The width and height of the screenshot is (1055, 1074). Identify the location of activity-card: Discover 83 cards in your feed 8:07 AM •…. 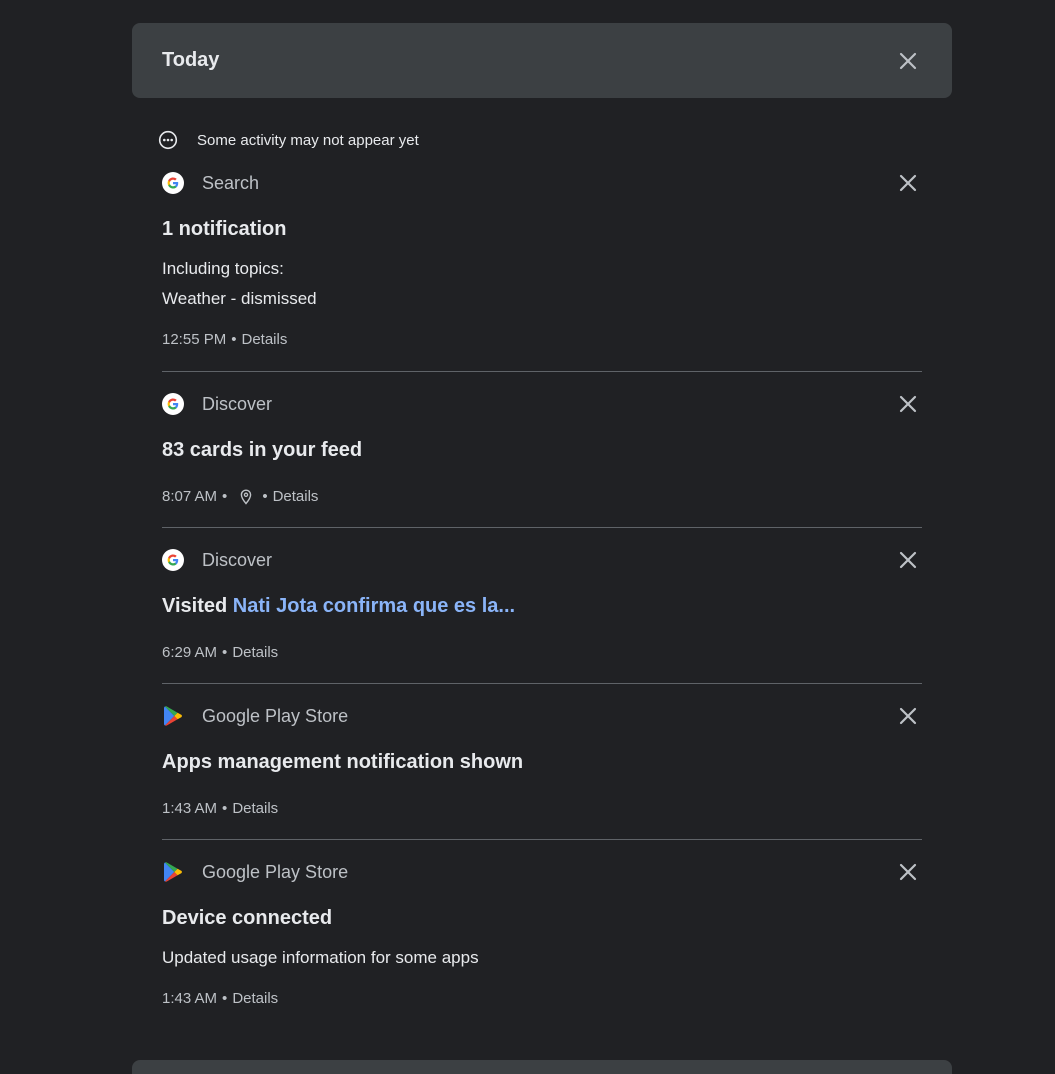
(542, 456).